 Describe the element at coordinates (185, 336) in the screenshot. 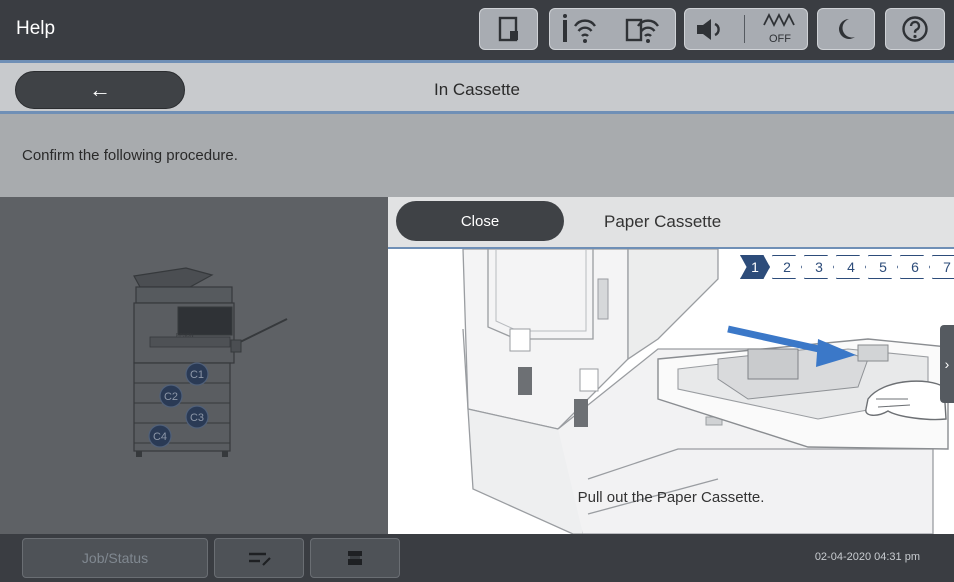

I see `brand-label: EPSON` at that location.